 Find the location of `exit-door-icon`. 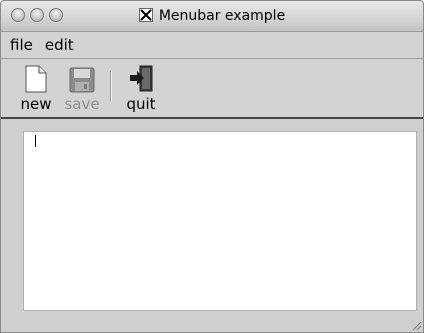

exit-door-icon is located at coordinates (141, 78).